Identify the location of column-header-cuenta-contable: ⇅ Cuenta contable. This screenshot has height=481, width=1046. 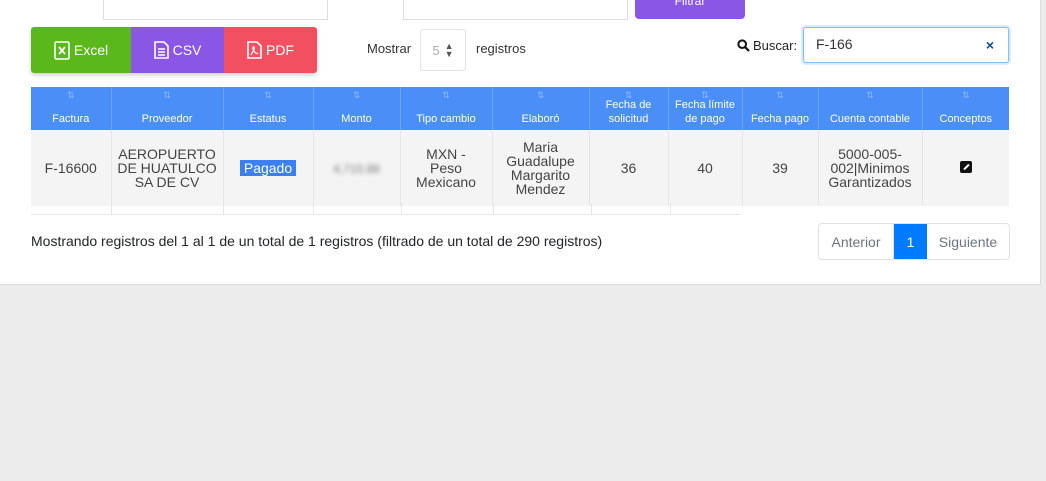
(870, 108).